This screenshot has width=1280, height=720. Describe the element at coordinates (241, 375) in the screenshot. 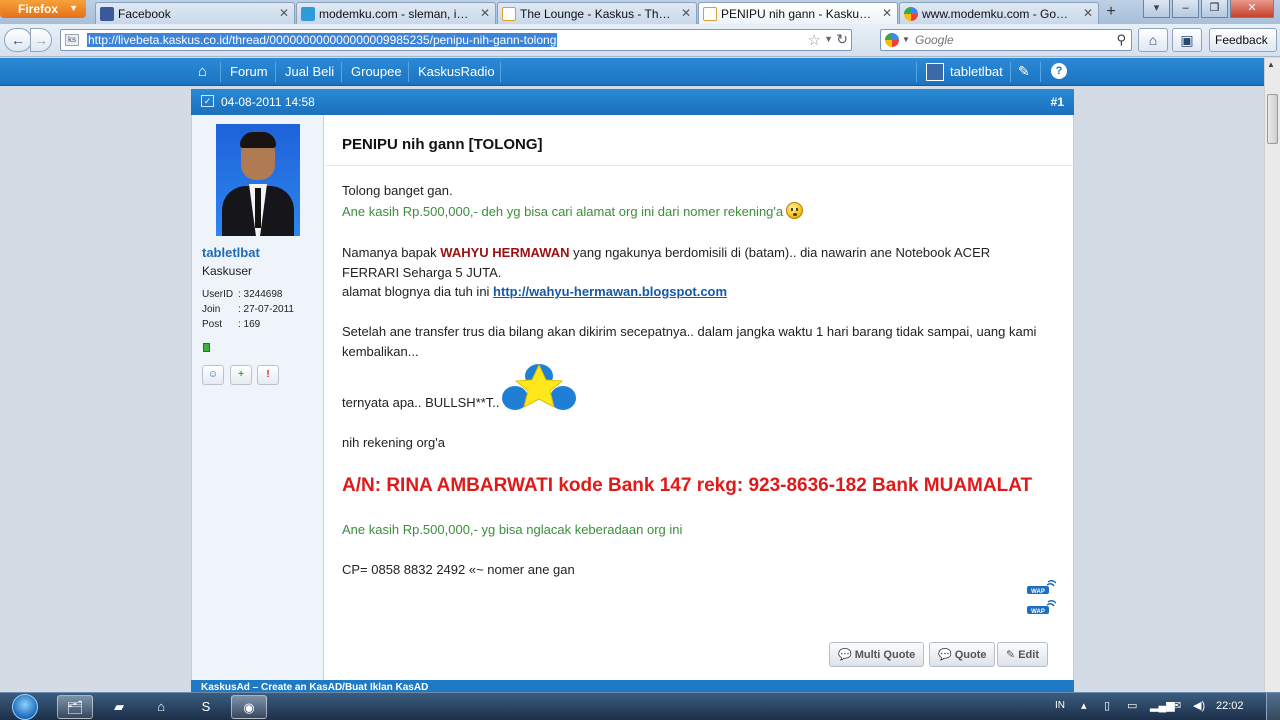

I see `add-reputation-icon: +` at that location.